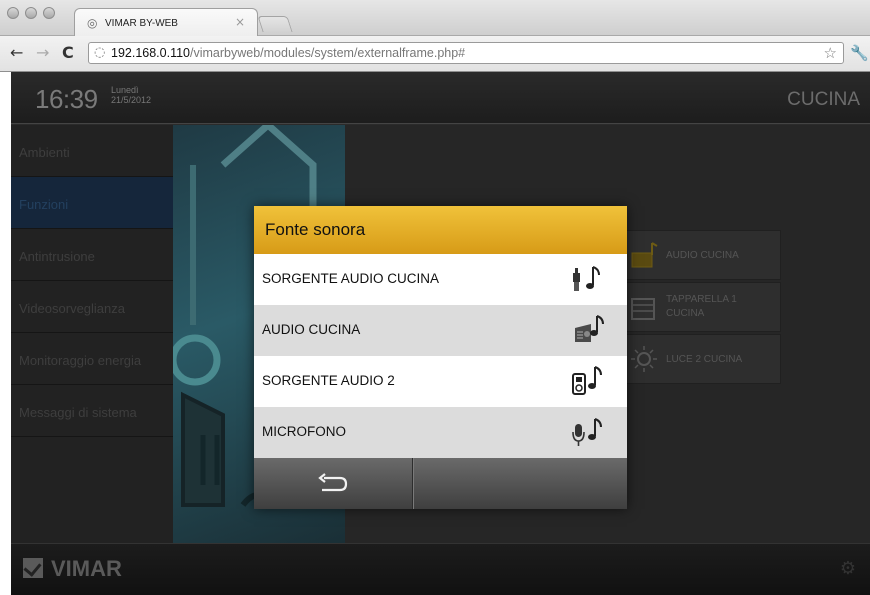 This screenshot has width=870, height=595. Describe the element at coordinates (240, 22) in the screenshot. I see `tab-close-icon: ×` at that location.